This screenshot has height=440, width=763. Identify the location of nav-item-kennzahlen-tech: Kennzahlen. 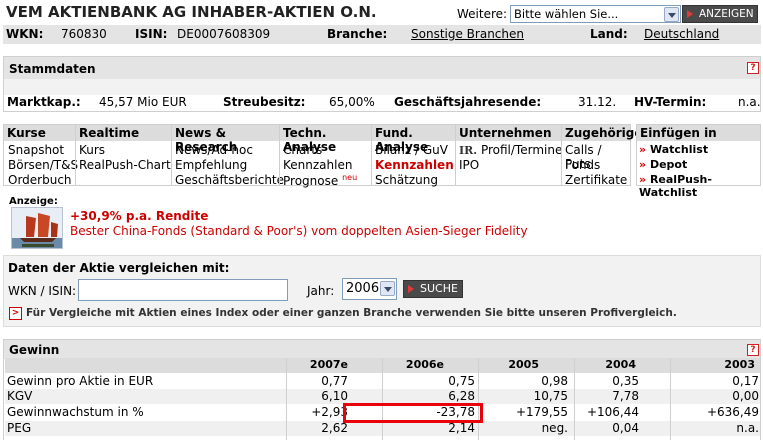
(317, 165).